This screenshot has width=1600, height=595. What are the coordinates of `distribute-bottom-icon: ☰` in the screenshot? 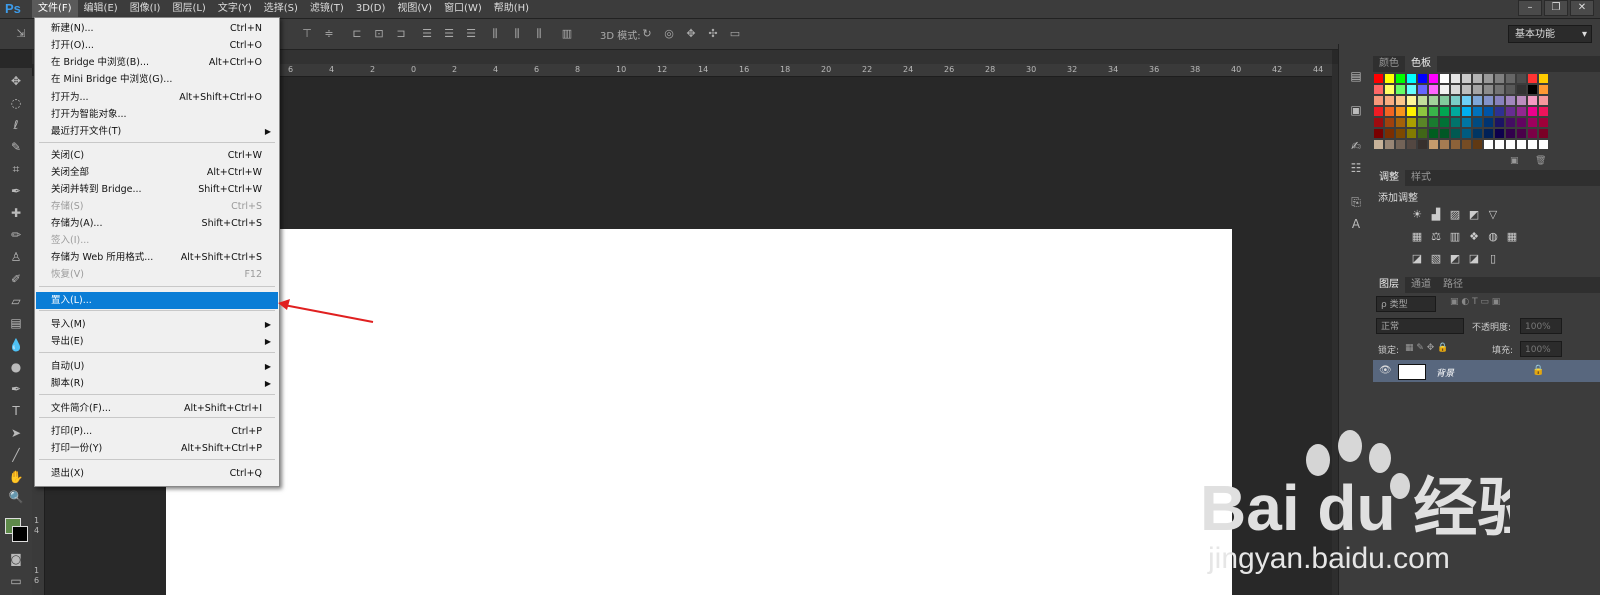 It's located at (471, 34).